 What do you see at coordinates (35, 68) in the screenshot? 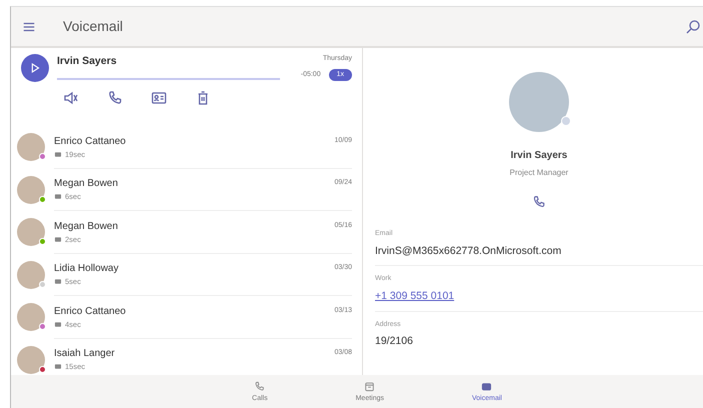
I see `play-button` at bounding box center [35, 68].